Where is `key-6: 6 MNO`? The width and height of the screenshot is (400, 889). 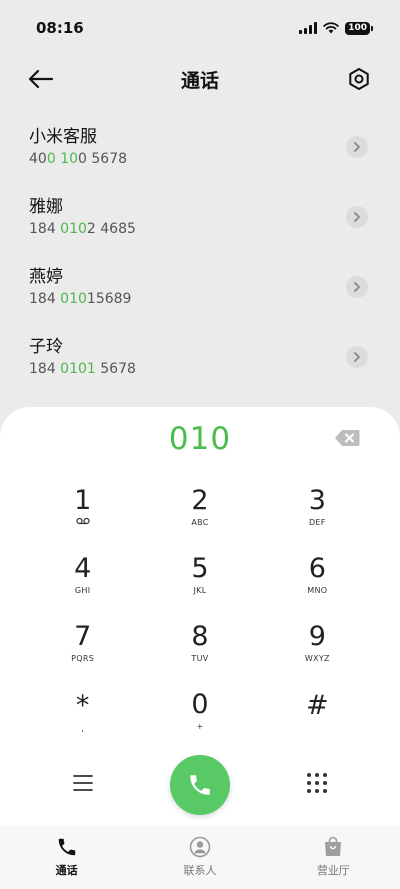 key-6: 6 MNO is located at coordinates (317, 583).